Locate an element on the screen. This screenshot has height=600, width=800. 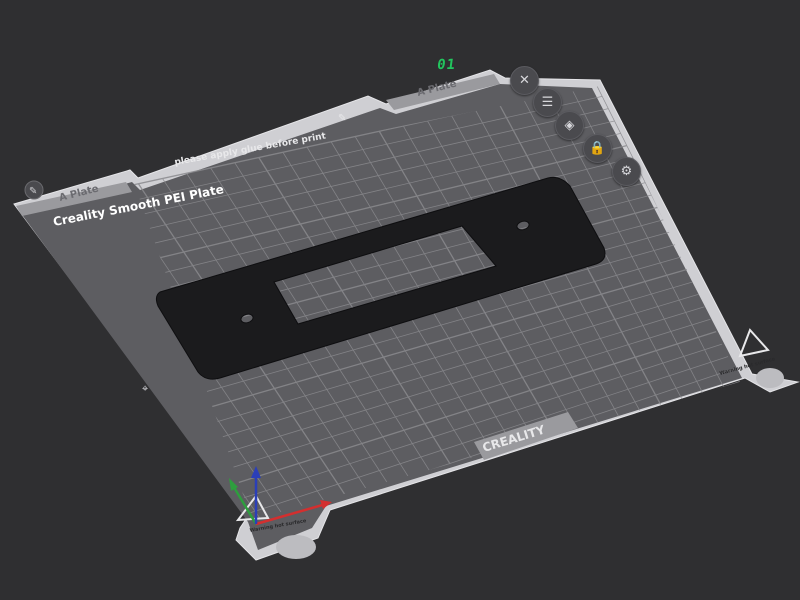
edit-plate-icon: ✎ is located at coordinates (33, 191).